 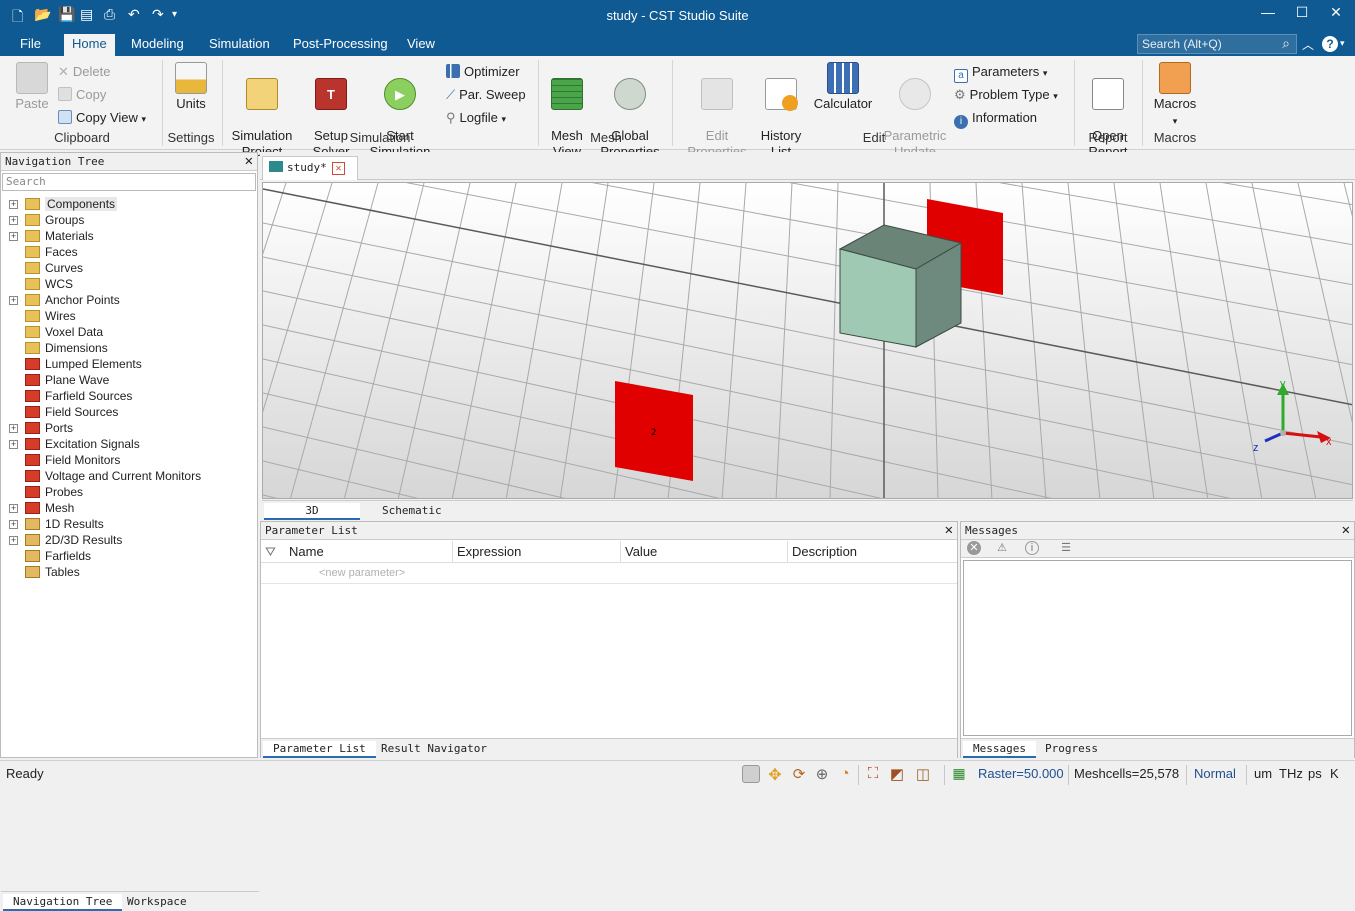 I want to click on col-name: Name, so click(x=306, y=551).